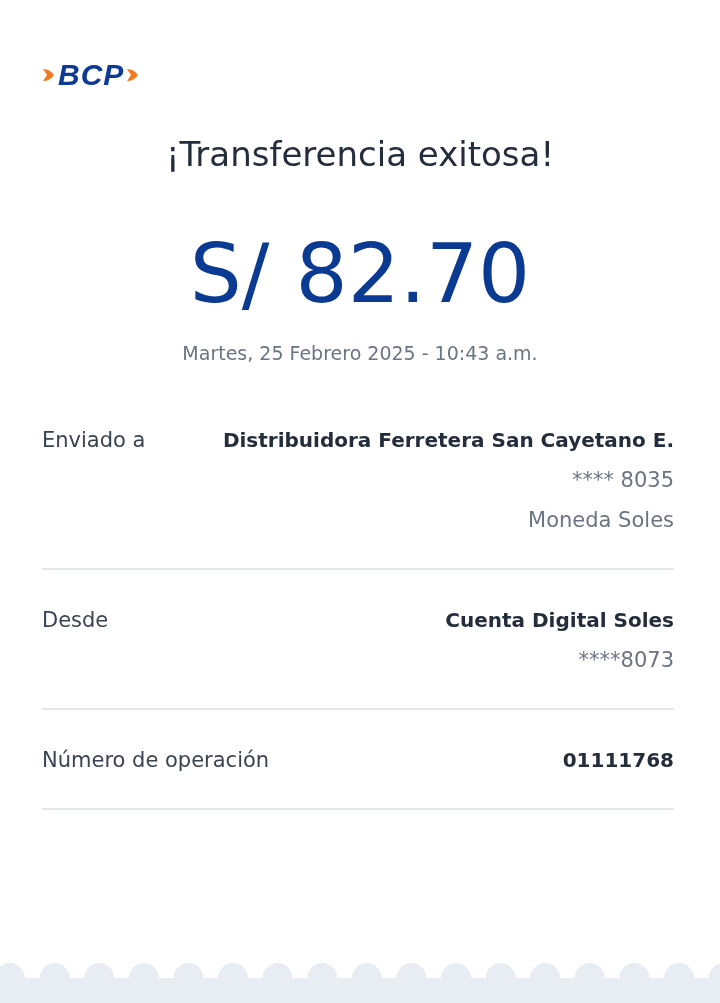  I want to click on amount: S/ 82.70, so click(360, 274).